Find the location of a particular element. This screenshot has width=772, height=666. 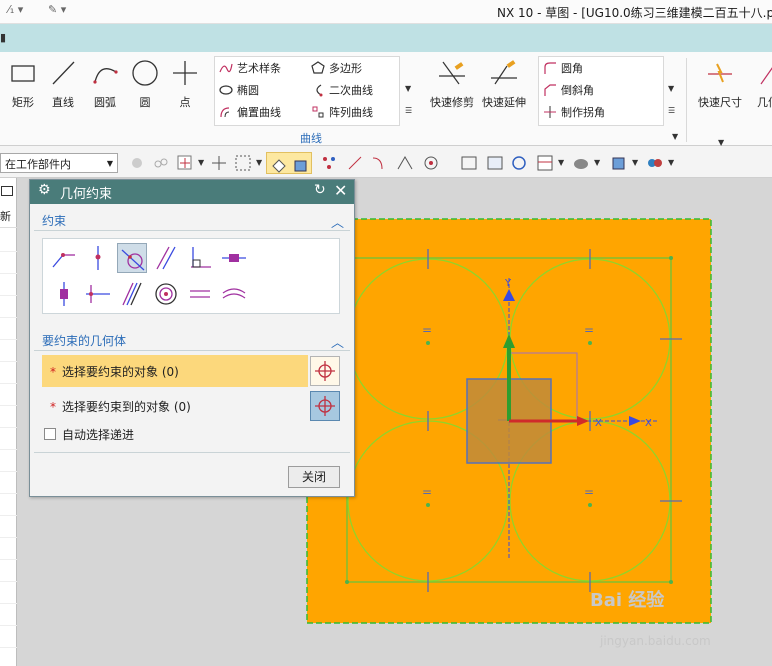

quick-extend-label: 快速延伸 is located at coordinates (504, 102).